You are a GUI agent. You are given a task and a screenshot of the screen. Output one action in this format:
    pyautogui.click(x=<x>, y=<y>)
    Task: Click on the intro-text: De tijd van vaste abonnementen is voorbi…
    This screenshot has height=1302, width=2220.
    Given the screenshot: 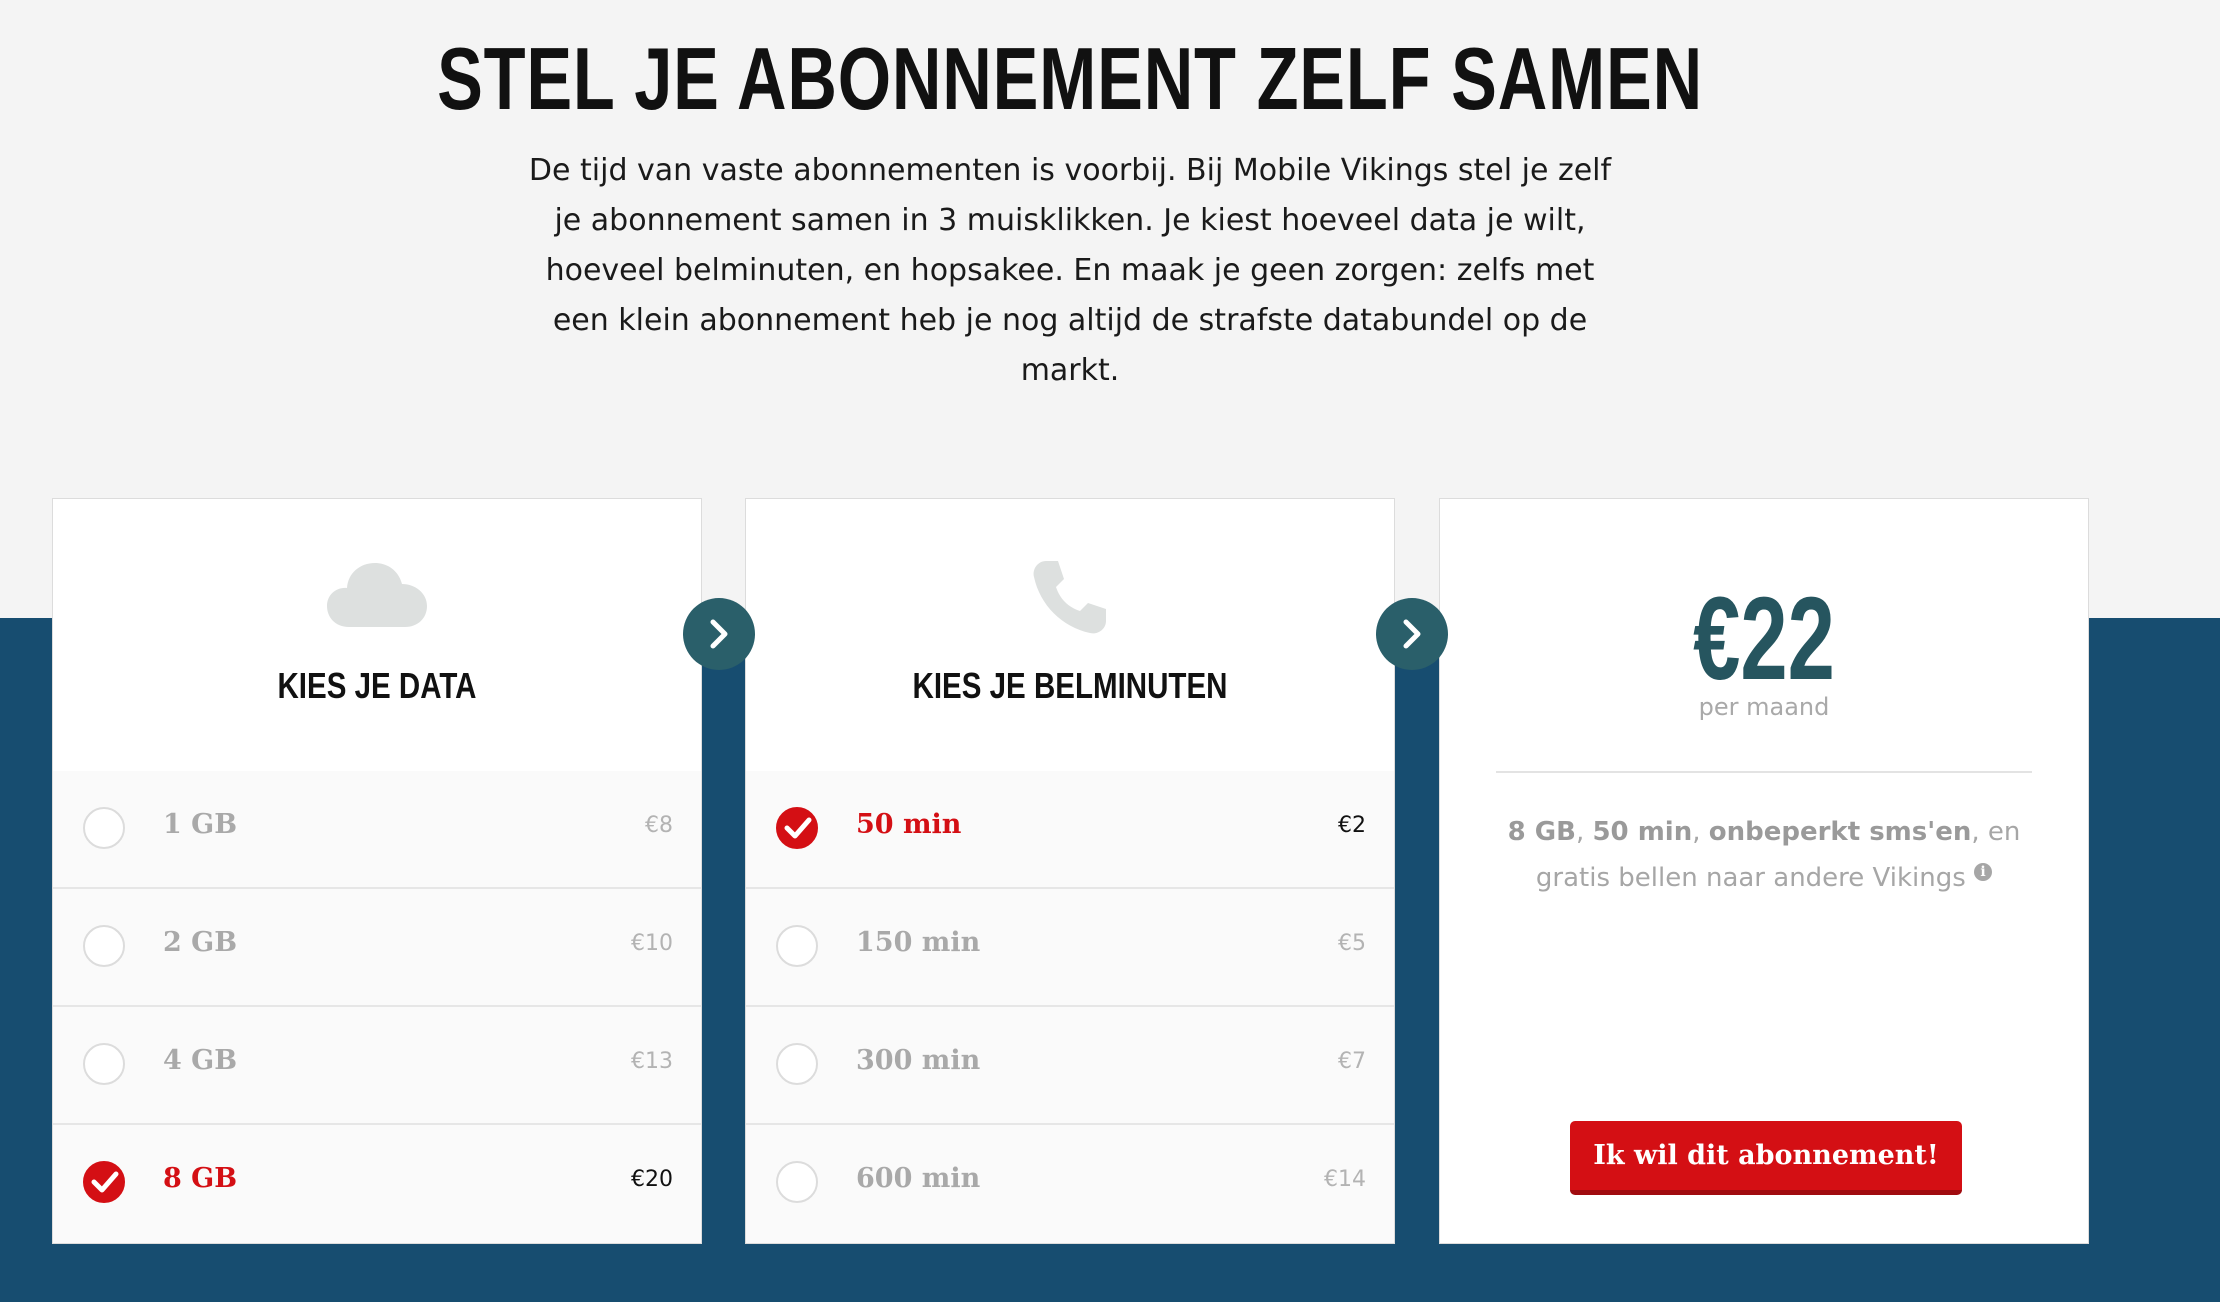 What is the action you would take?
    pyautogui.click(x=1070, y=270)
    